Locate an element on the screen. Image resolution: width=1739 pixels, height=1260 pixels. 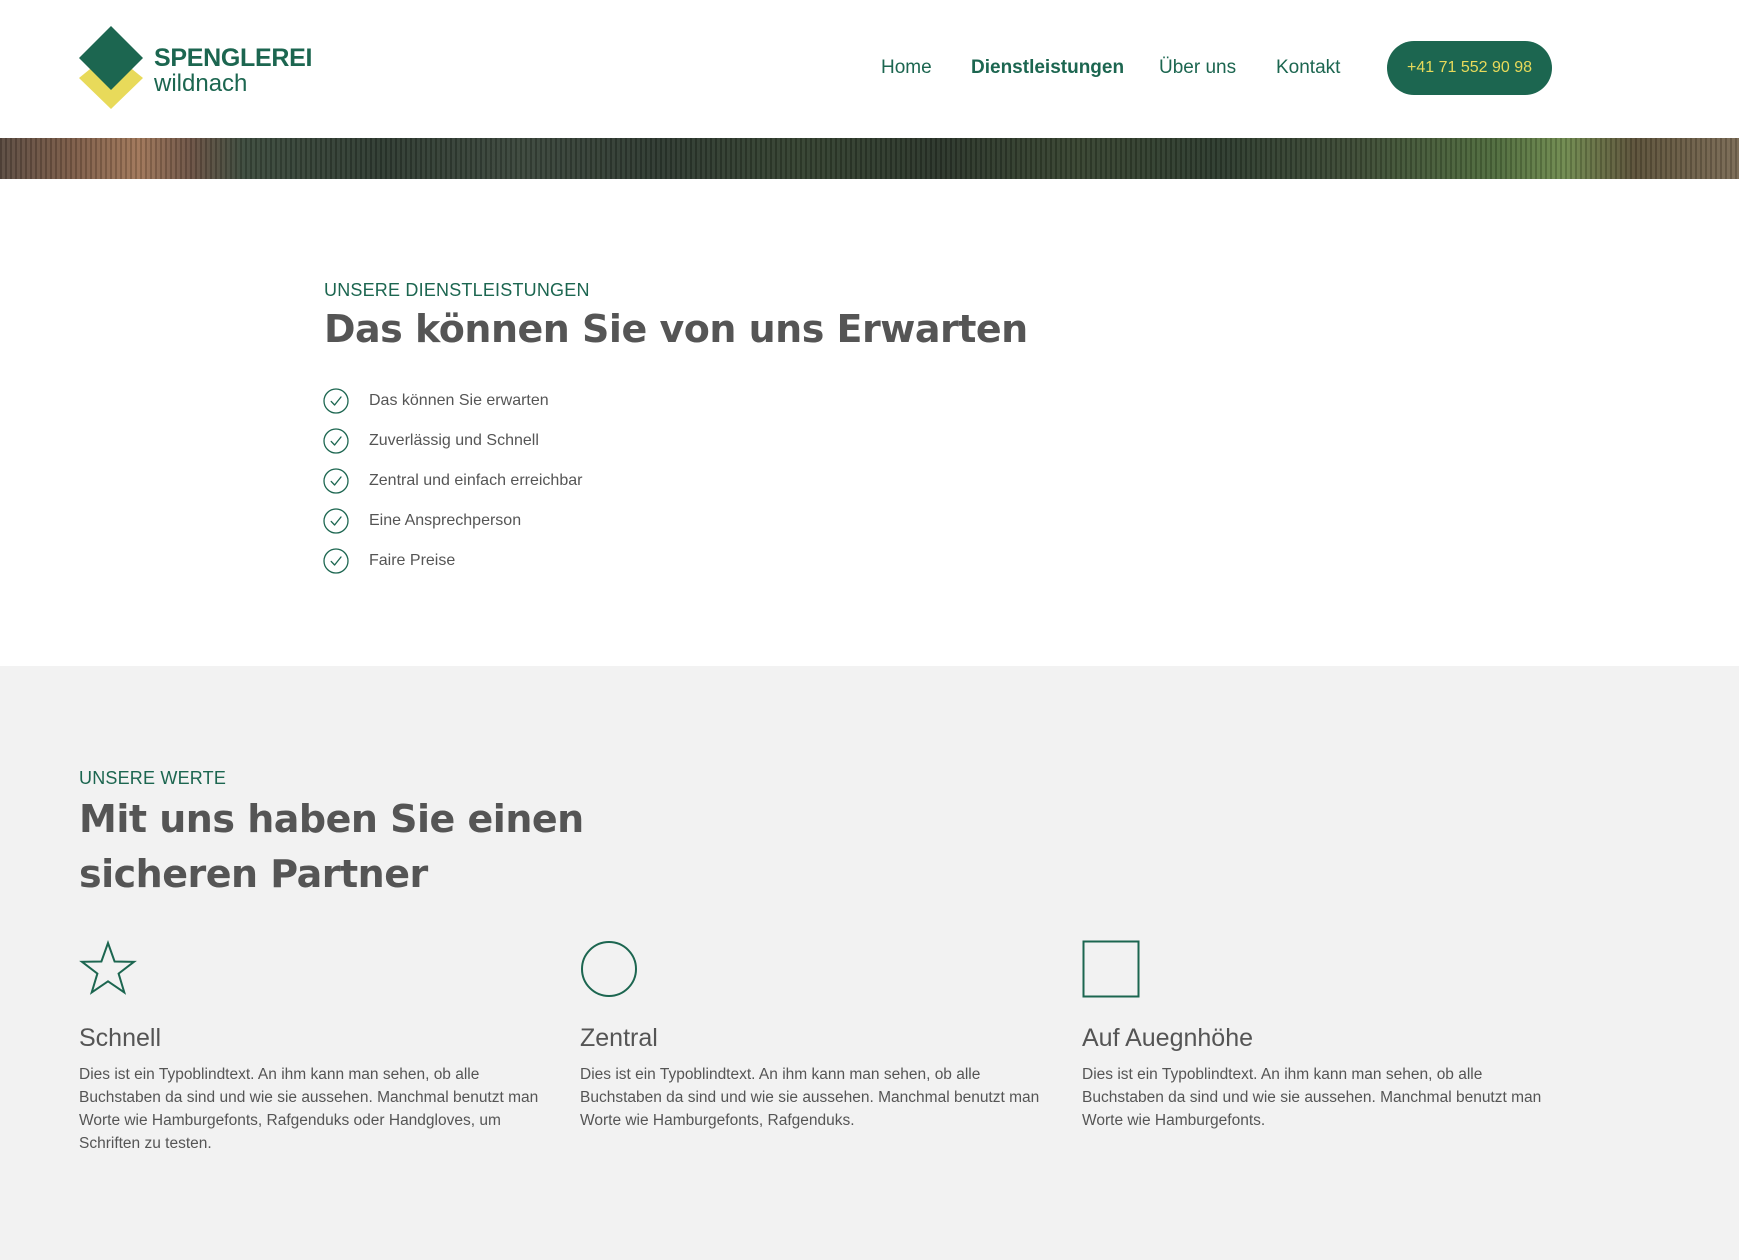
nav-item-ueber-uns: Über uns is located at coordinates (1197, 68).